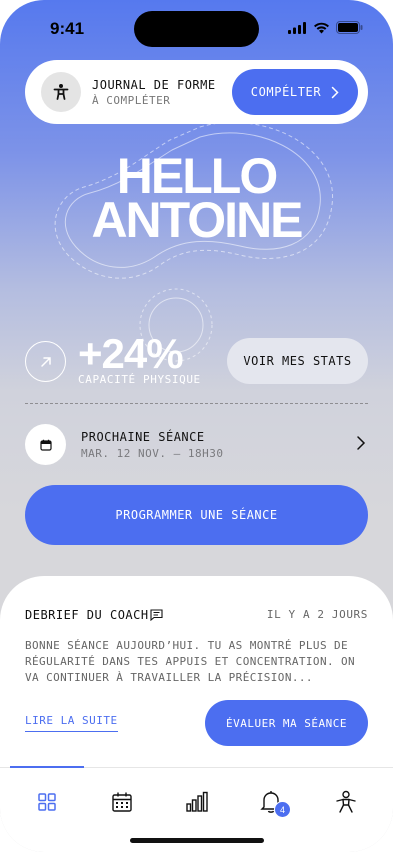 The width and height of the screenshot is (393, 852). I want to click on greeting-name: ANTOINE, so click(197, 220).